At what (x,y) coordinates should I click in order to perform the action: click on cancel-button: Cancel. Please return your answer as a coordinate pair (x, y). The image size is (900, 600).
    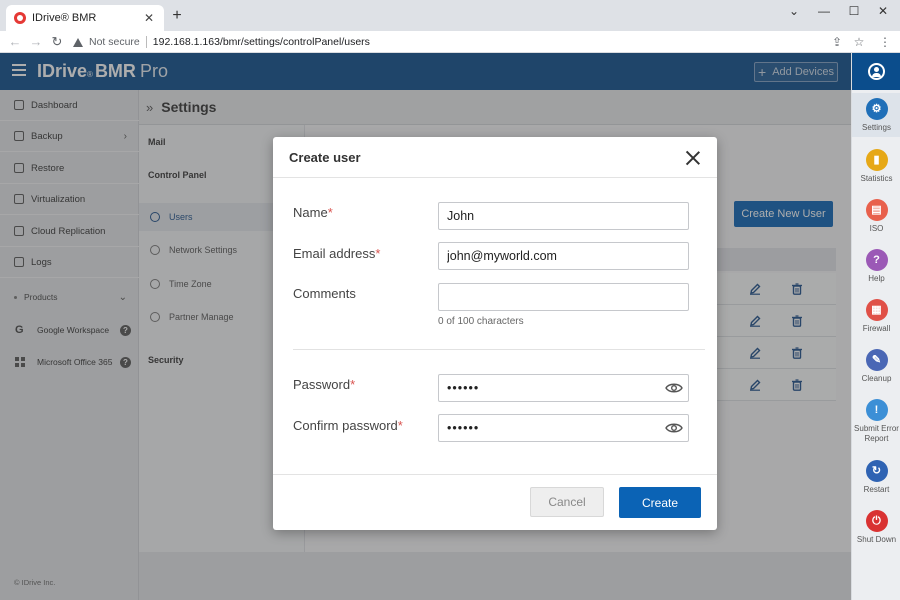
    Looking at the image, I should click on (567, 502).